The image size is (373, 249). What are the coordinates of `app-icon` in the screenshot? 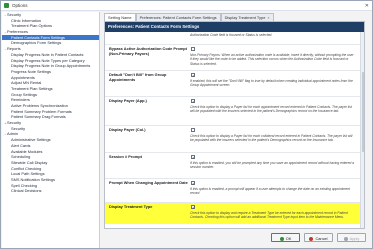 It's located at (6, 5).